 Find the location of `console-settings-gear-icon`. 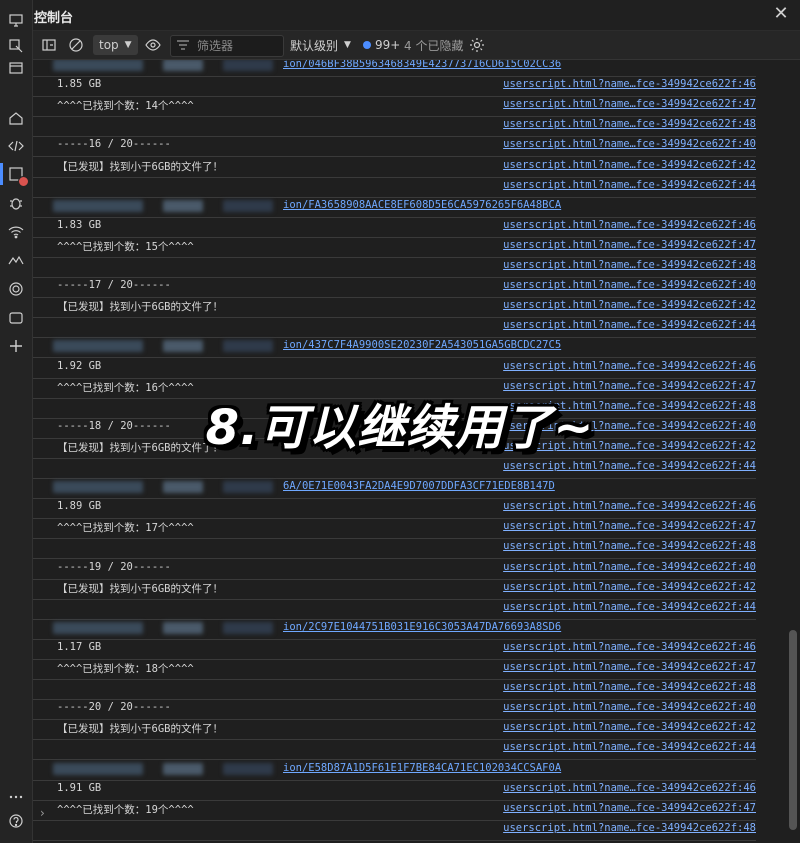

console-settings-gear-icon is located at coordinates (477, 45).